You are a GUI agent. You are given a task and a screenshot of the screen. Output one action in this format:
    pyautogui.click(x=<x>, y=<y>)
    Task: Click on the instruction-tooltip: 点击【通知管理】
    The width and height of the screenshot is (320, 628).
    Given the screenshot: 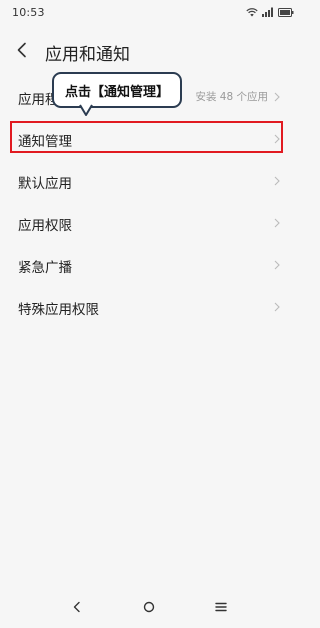 What is the action you would take?
    pyautogui.click(x=117, y=90)
    